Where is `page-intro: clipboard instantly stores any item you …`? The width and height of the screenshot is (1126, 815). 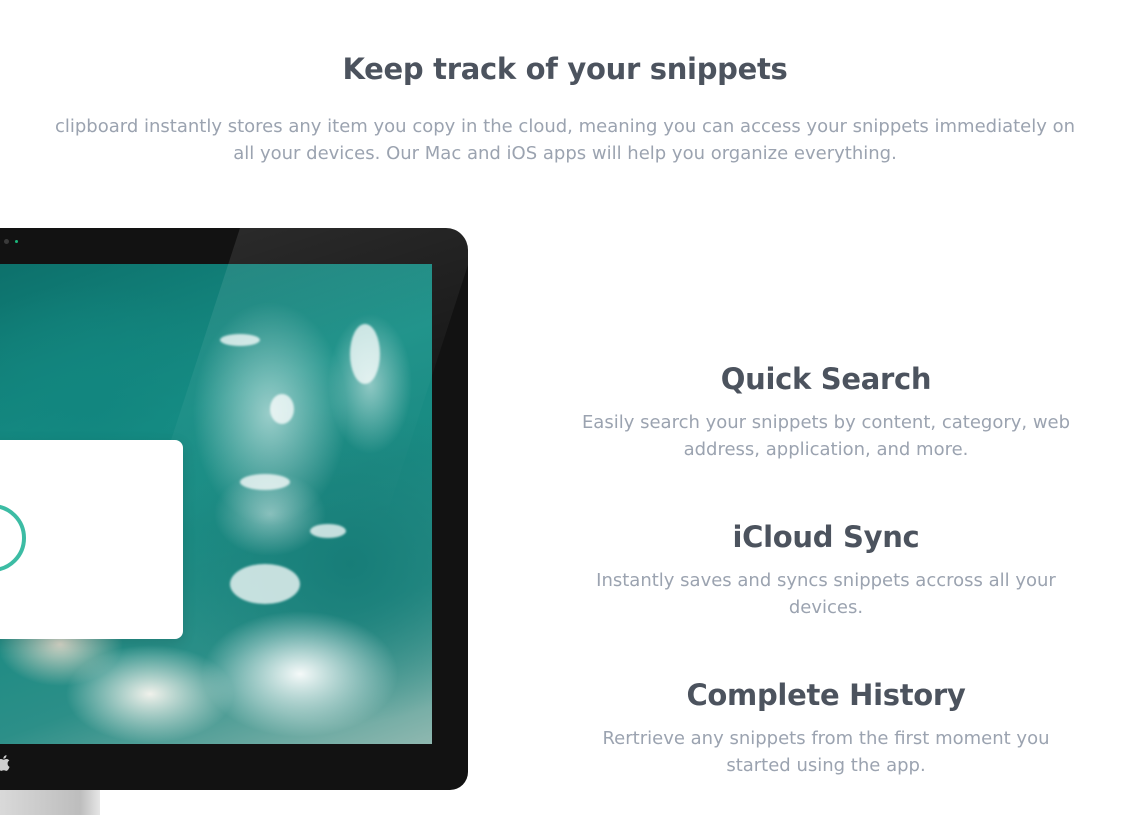
page-intro: clipboard instantly stores any item you … is located at coordinates (565, 140).